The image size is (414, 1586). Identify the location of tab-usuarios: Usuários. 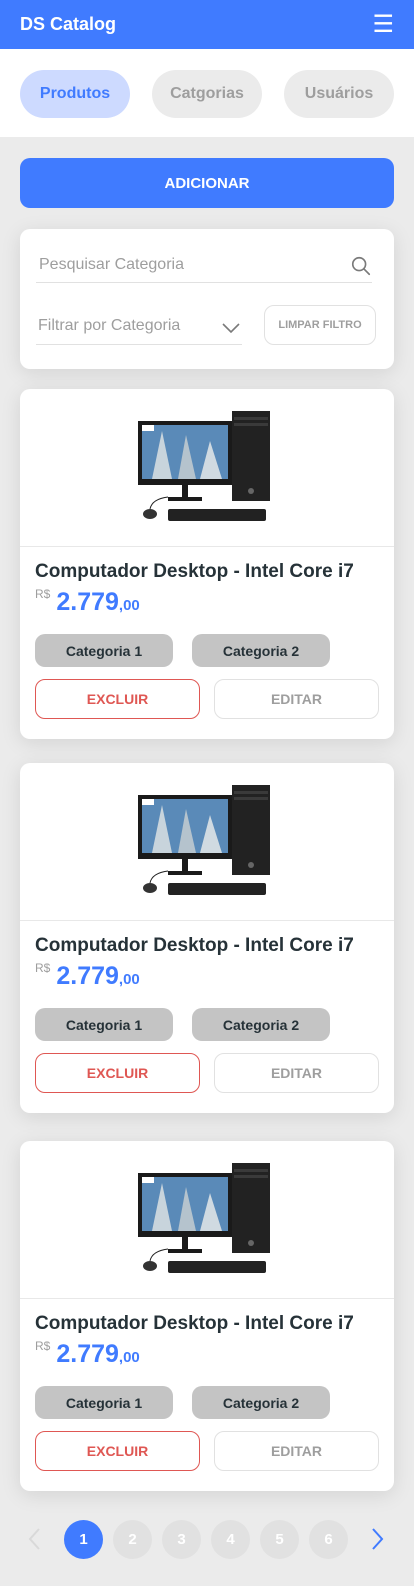
(339, 94).